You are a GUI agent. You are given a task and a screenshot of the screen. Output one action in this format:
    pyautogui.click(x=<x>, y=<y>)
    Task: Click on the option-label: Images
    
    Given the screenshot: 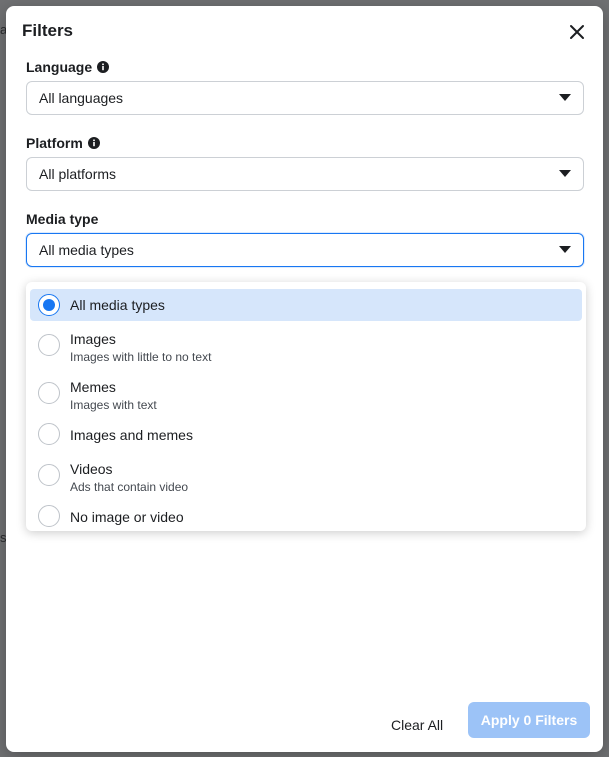 What is the action you would take?
    pyautogui.click(x=93, y=339)
    